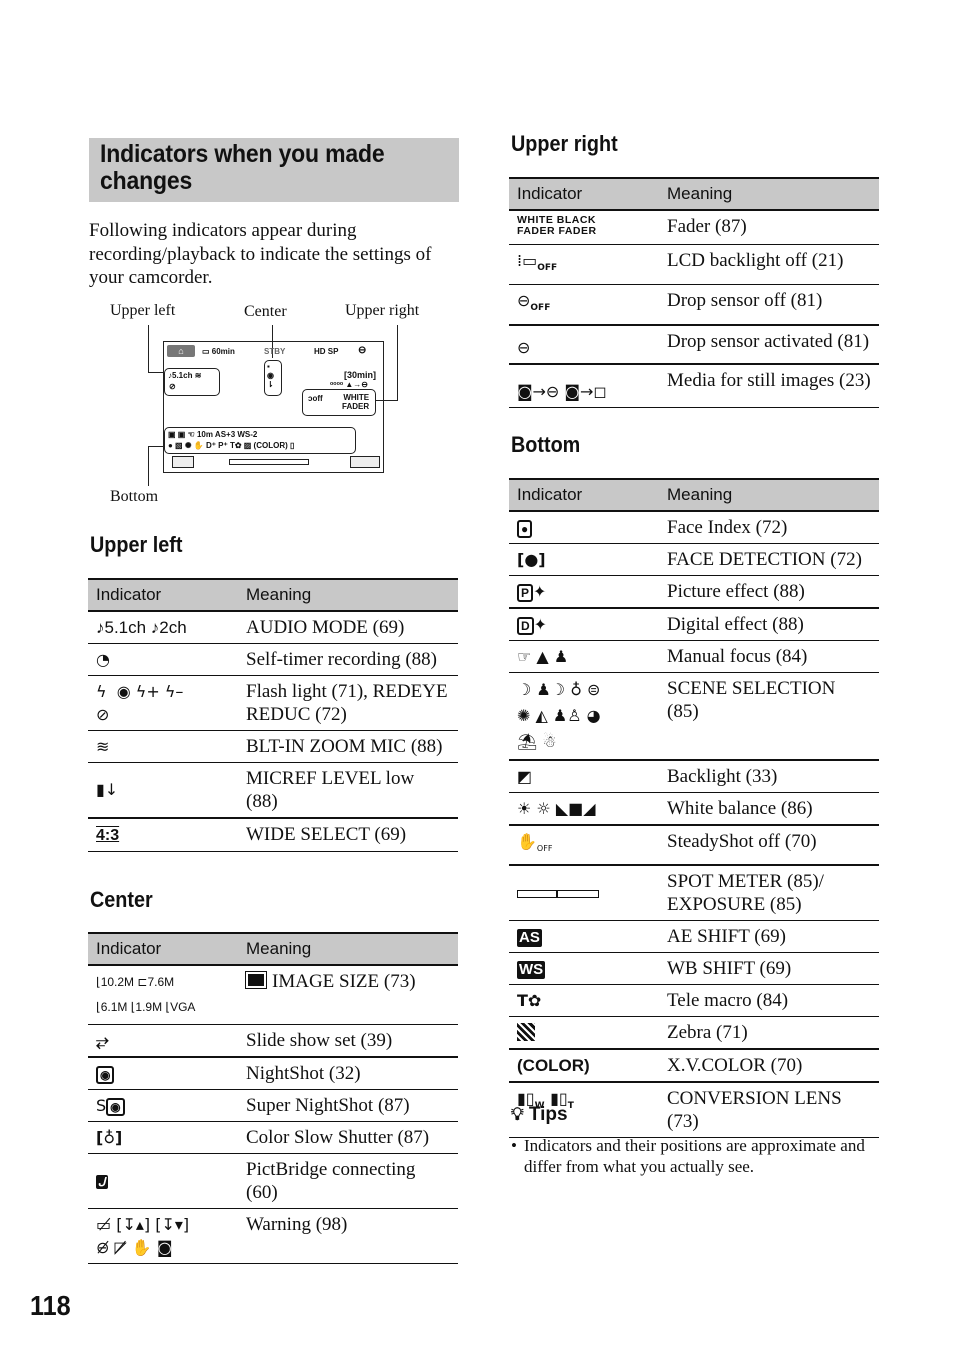  I want to click on digital-effect-icon: D ✦, so click(584, 624).